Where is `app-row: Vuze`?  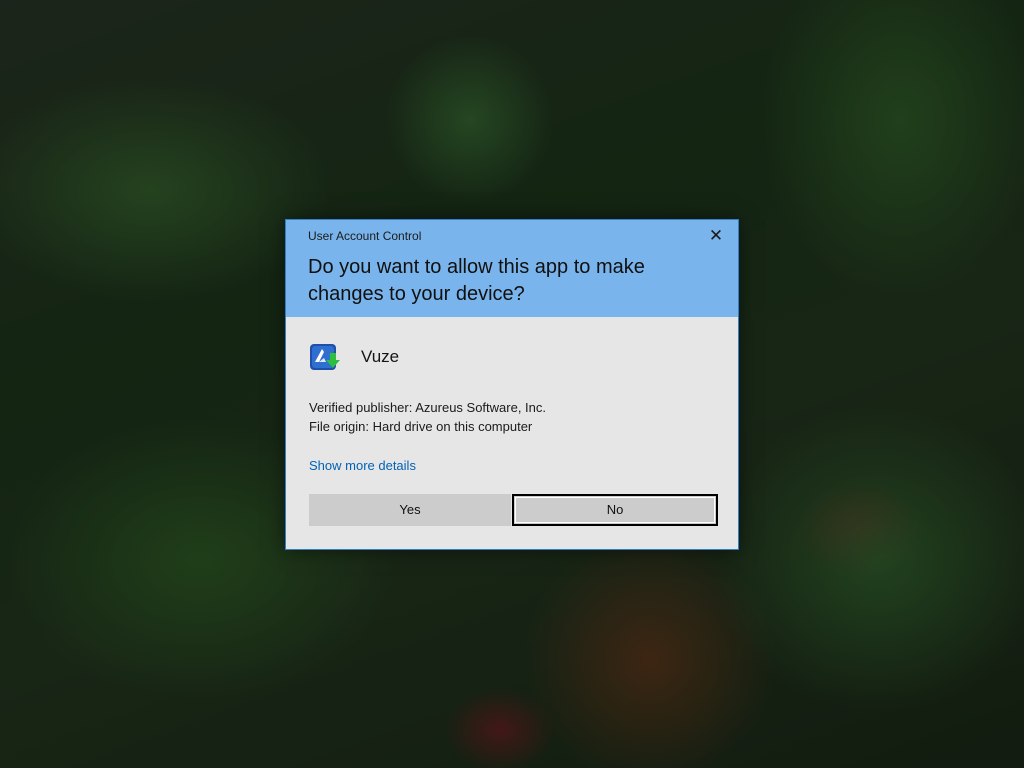
app-row: Vuze is located at coordinates (354, 357).